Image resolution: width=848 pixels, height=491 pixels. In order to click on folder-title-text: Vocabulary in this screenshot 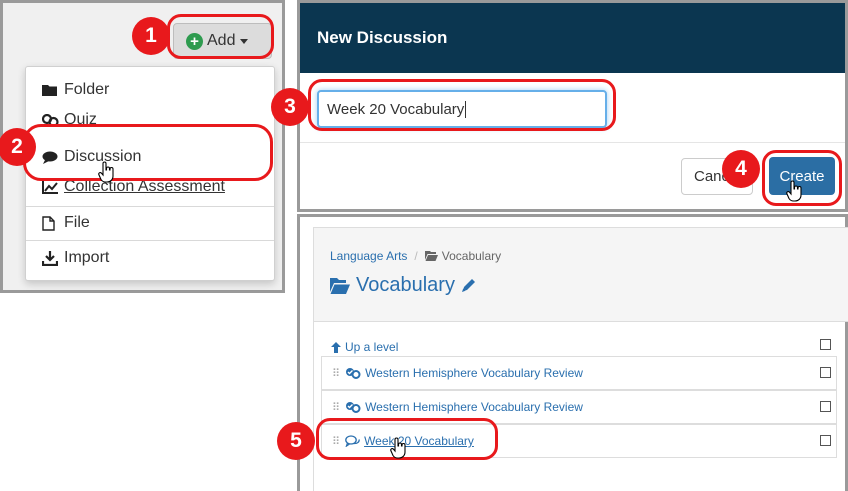, I will do `click(405, 285)`.